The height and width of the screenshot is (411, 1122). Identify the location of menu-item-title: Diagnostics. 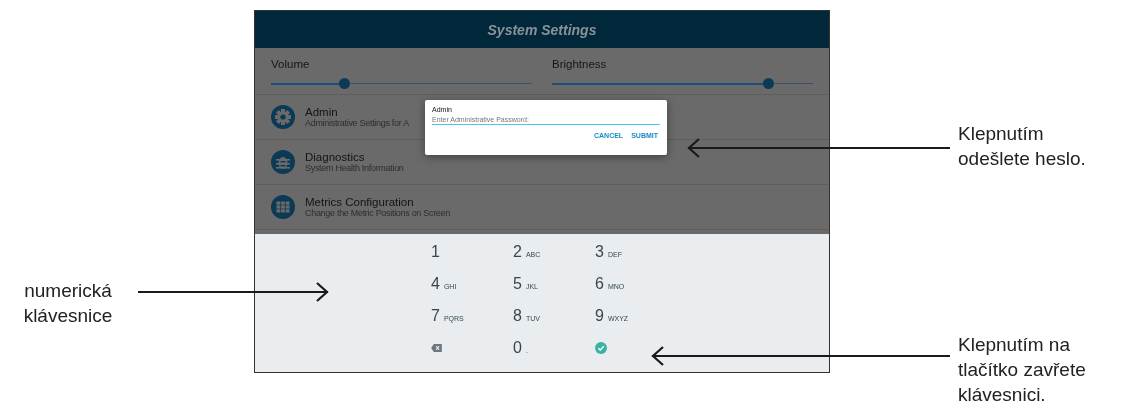
(335, 157).